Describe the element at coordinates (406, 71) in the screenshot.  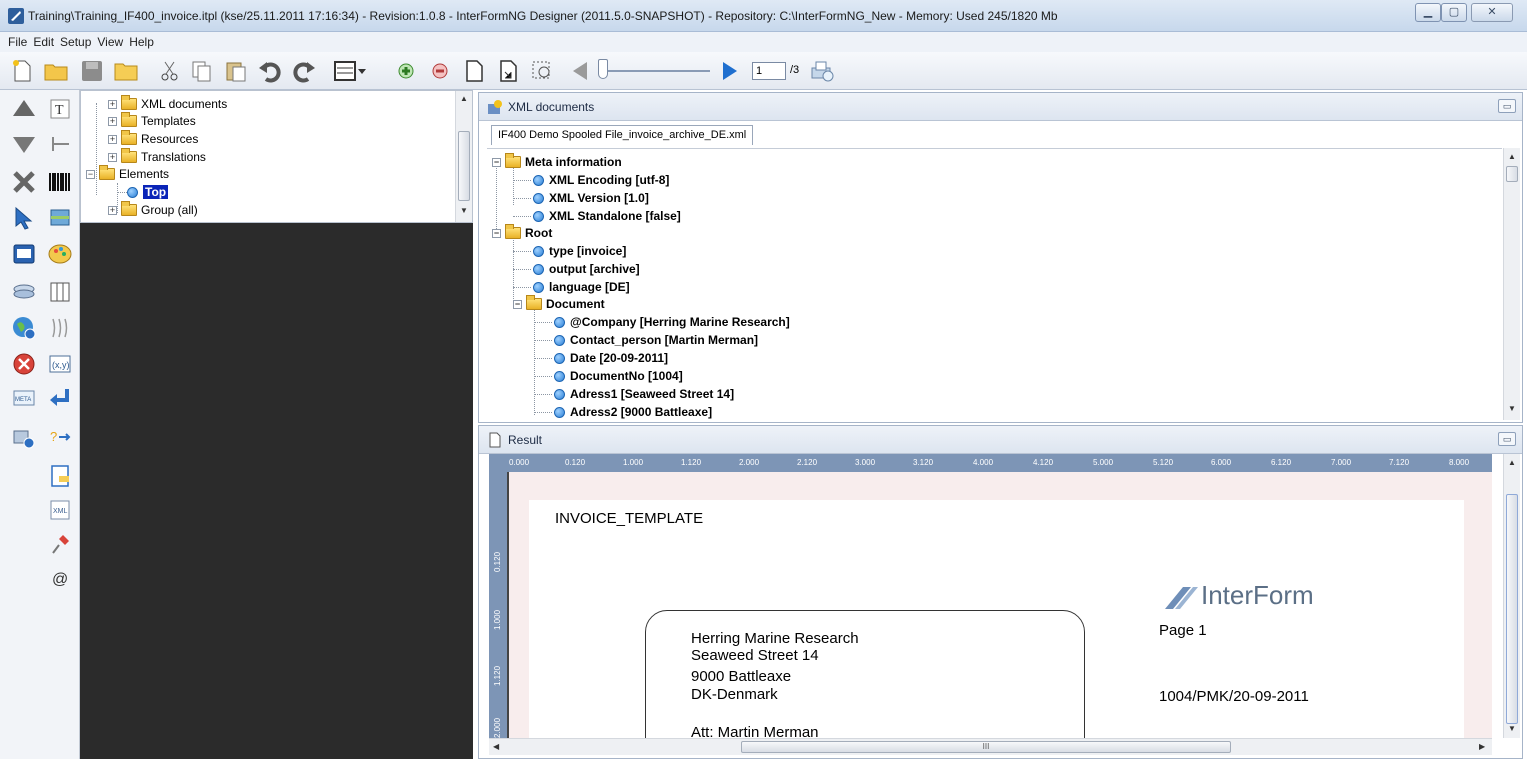
I see `zoom-in-icon` at that location.